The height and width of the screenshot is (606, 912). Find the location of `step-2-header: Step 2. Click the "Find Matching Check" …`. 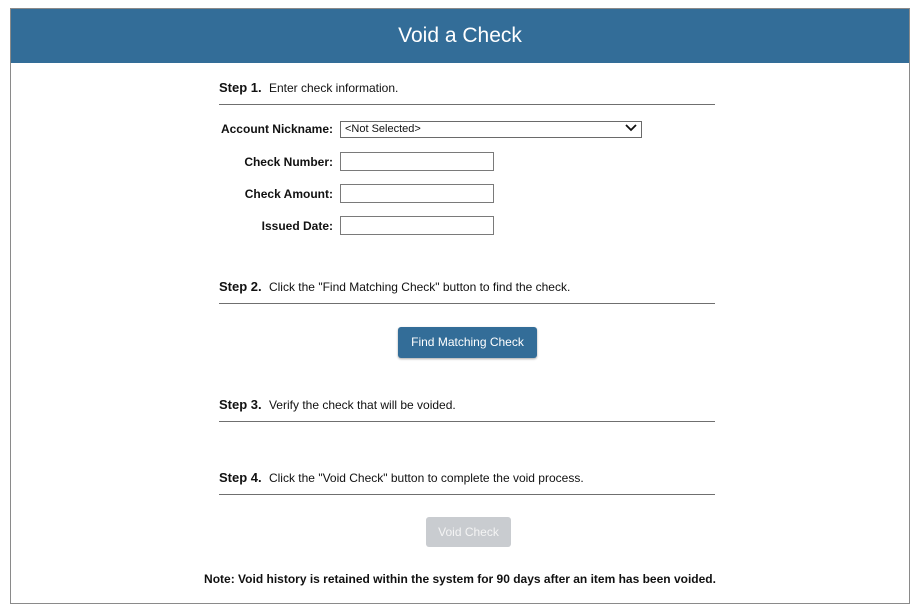

step-2-header: Step 2. Click the "Find Matching Check" … is located at coordinates (467, 291).